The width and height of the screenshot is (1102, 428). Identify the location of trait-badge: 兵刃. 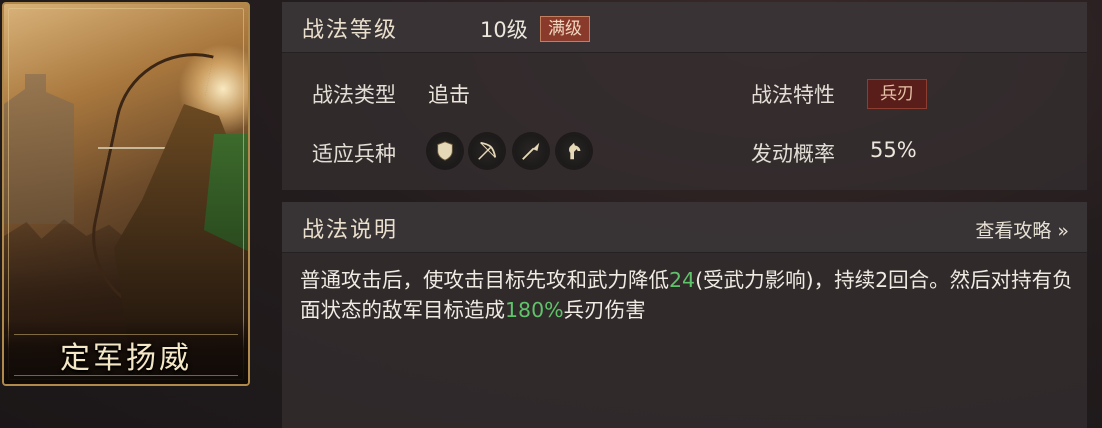
(897, 94).